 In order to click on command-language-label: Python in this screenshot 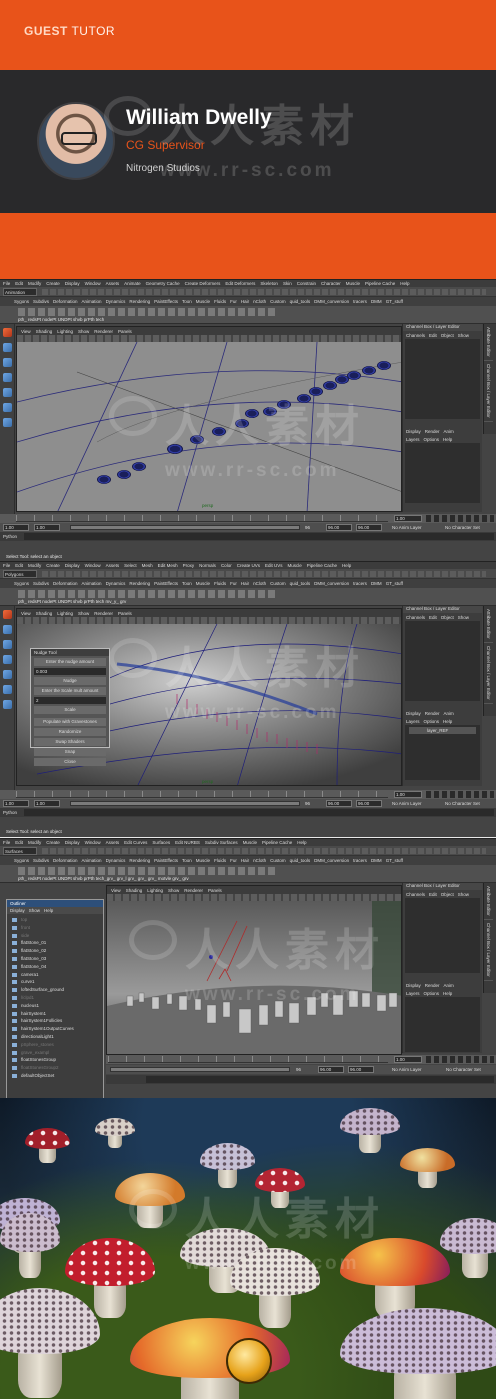, I will do `click(10, 536)`.